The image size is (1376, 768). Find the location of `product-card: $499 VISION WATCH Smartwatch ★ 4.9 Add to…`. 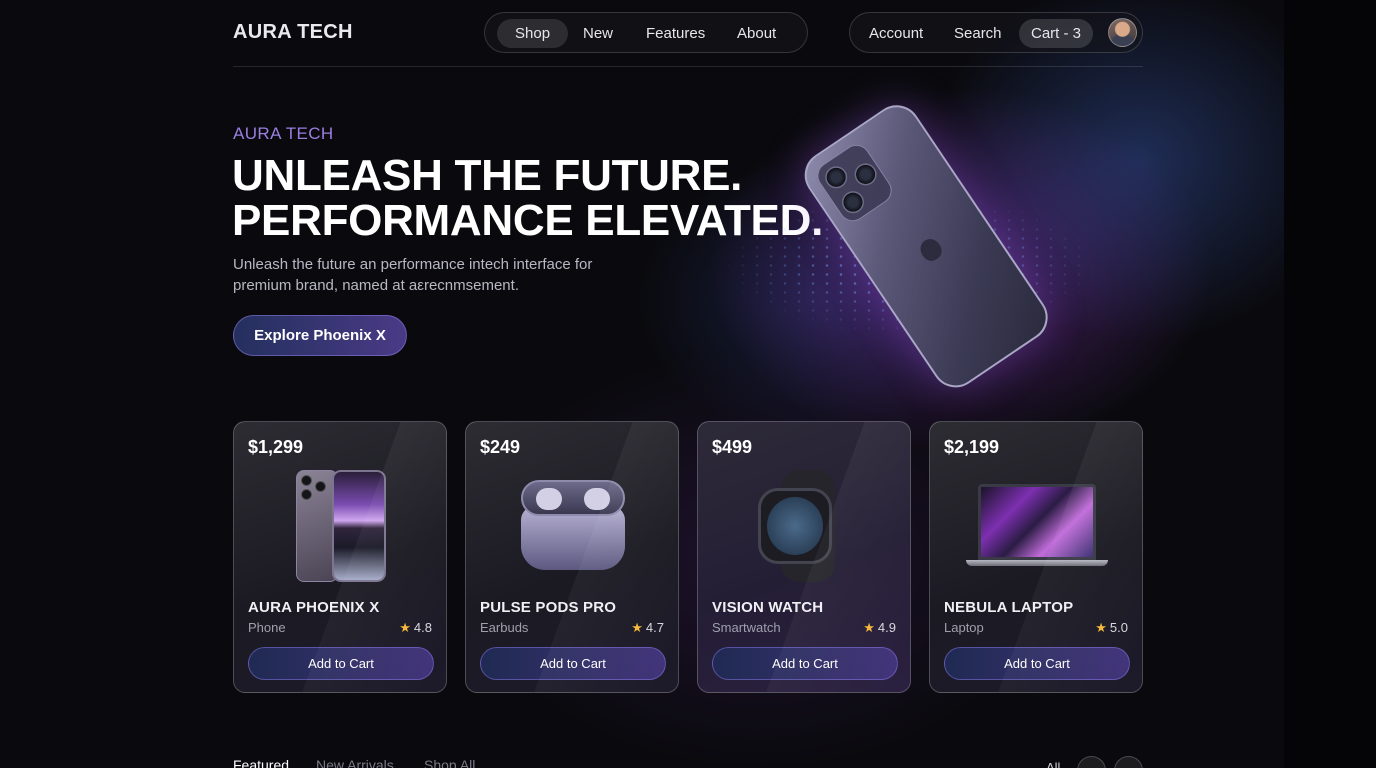

product-card: $499 VISION WATCH Smartwatch ★ 4.9 Add to… is located at coordinates (804, 557).